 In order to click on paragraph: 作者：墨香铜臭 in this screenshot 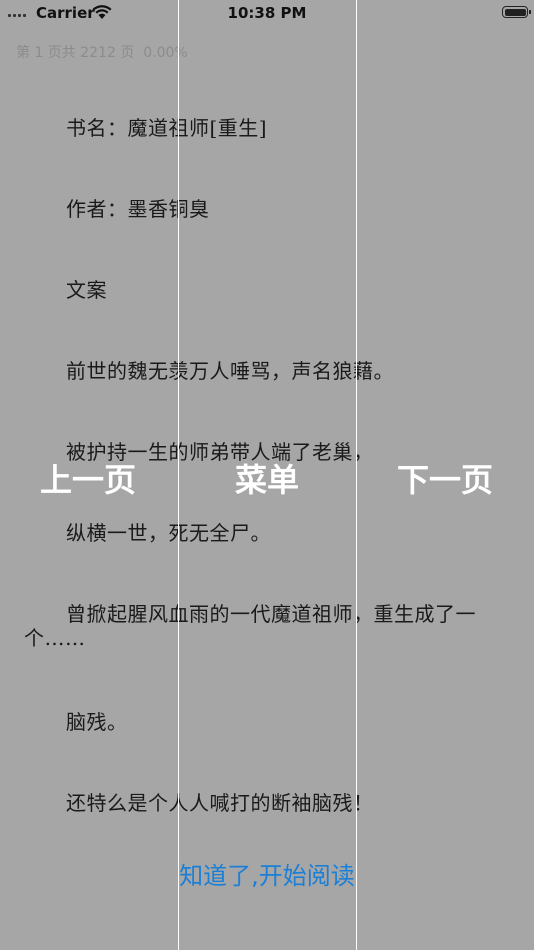, I will do `click(138, 209)`.